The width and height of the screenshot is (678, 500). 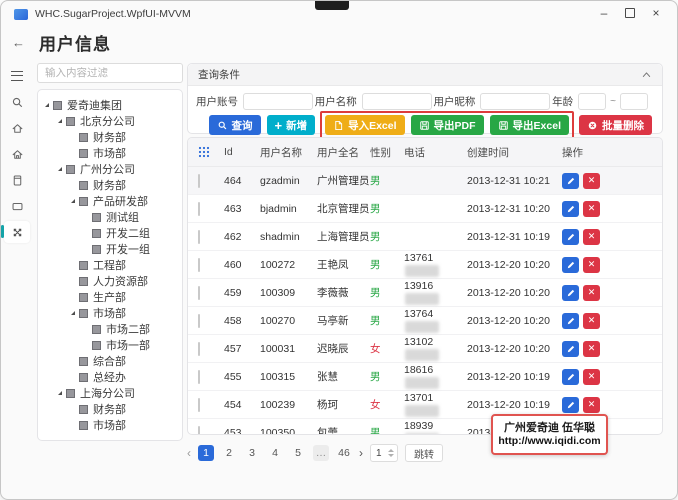 What do you see at coordinates (109, 73) in the screenshot?
I see `tree-filter-input` at bounding box center [109, 73].